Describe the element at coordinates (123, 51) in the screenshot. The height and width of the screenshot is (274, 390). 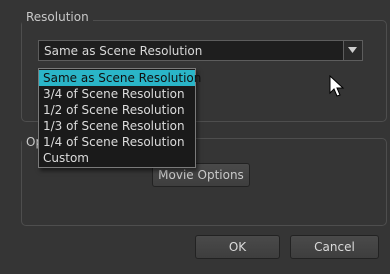
I see `resolution-combo-value: Same as Scene Resolution` at that location.